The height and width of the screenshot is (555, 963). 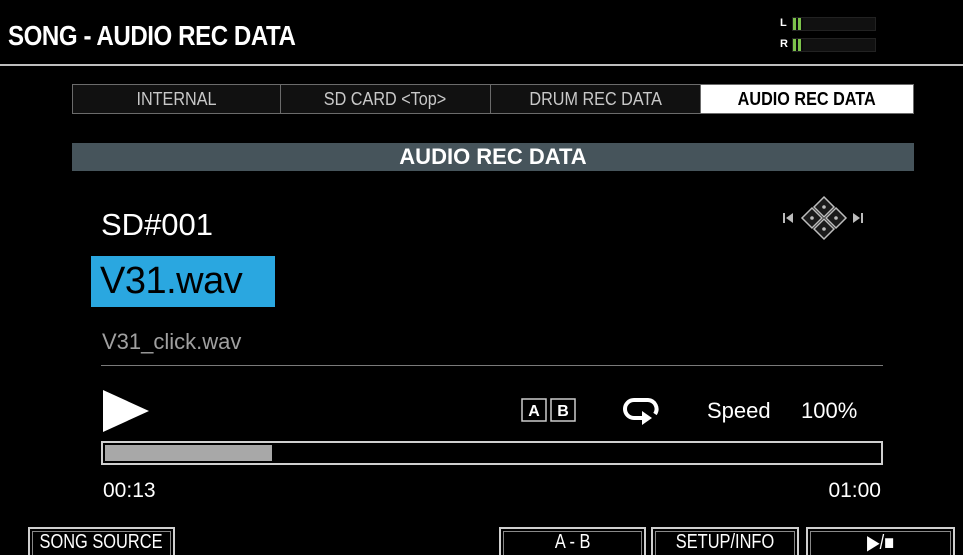 I want to click on ab-a-label: A, so click(x=534, y=411).